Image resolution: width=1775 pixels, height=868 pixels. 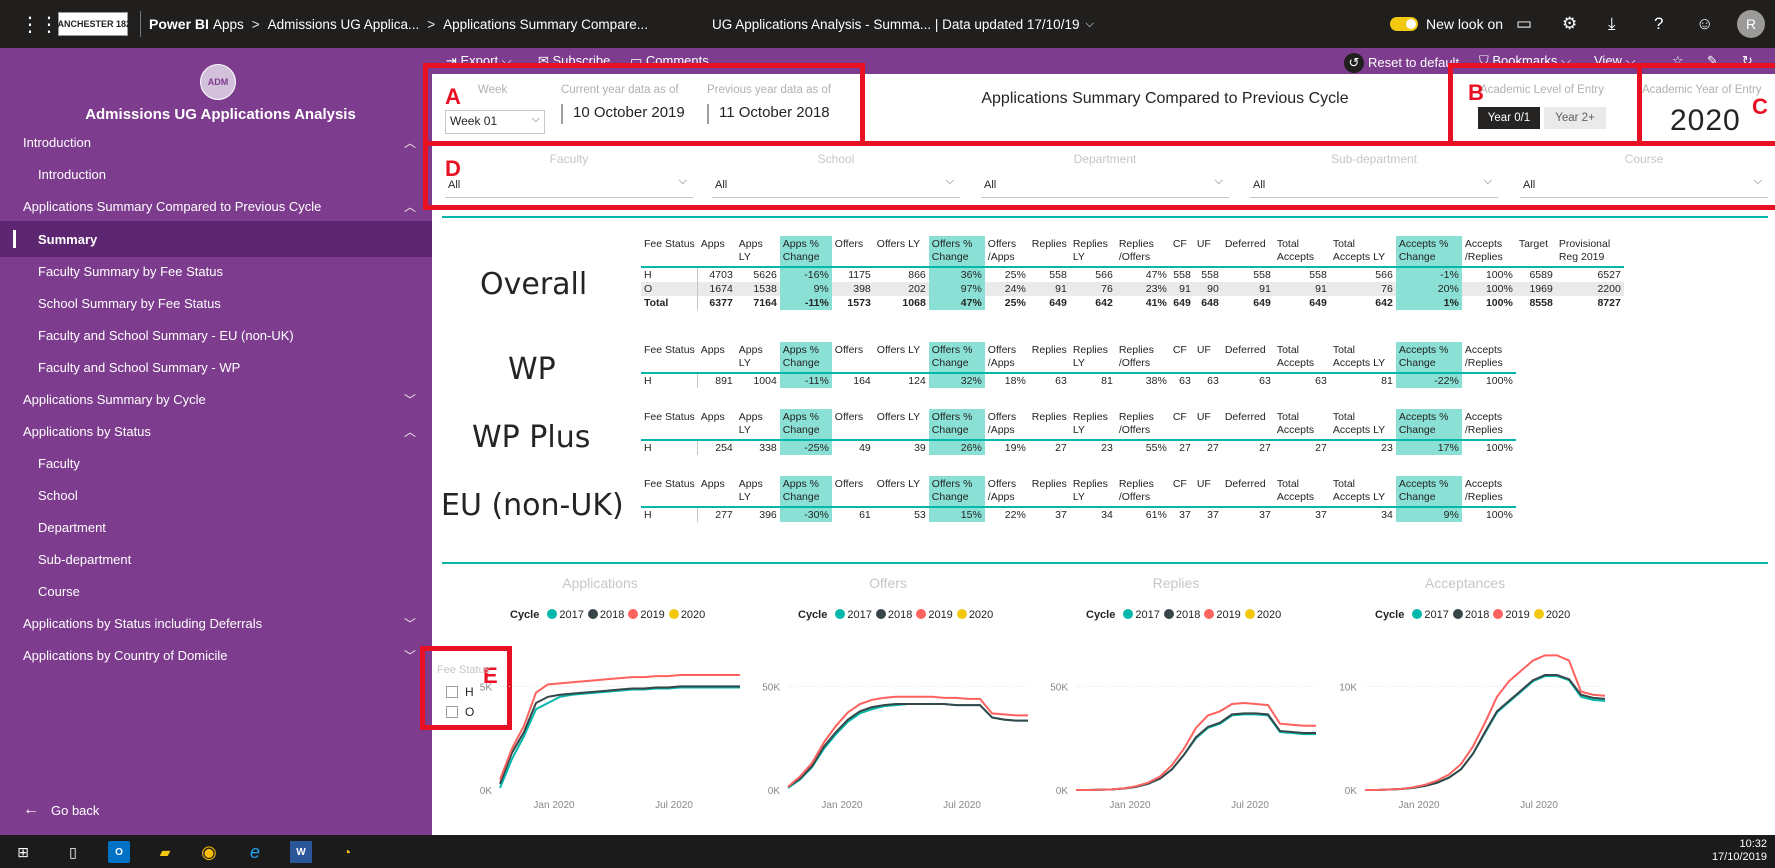 I want to click on breadcrumb-apps: Apps, so click(x=228, y=24).